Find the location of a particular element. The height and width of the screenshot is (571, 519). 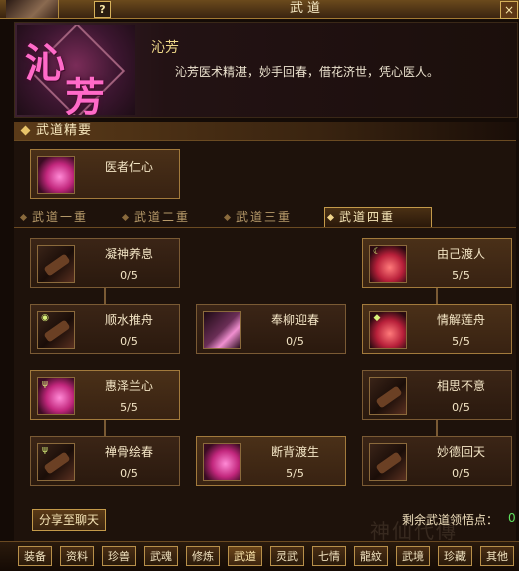

tab-tier-4: 武道四重 is located at coordinates (378, 217).